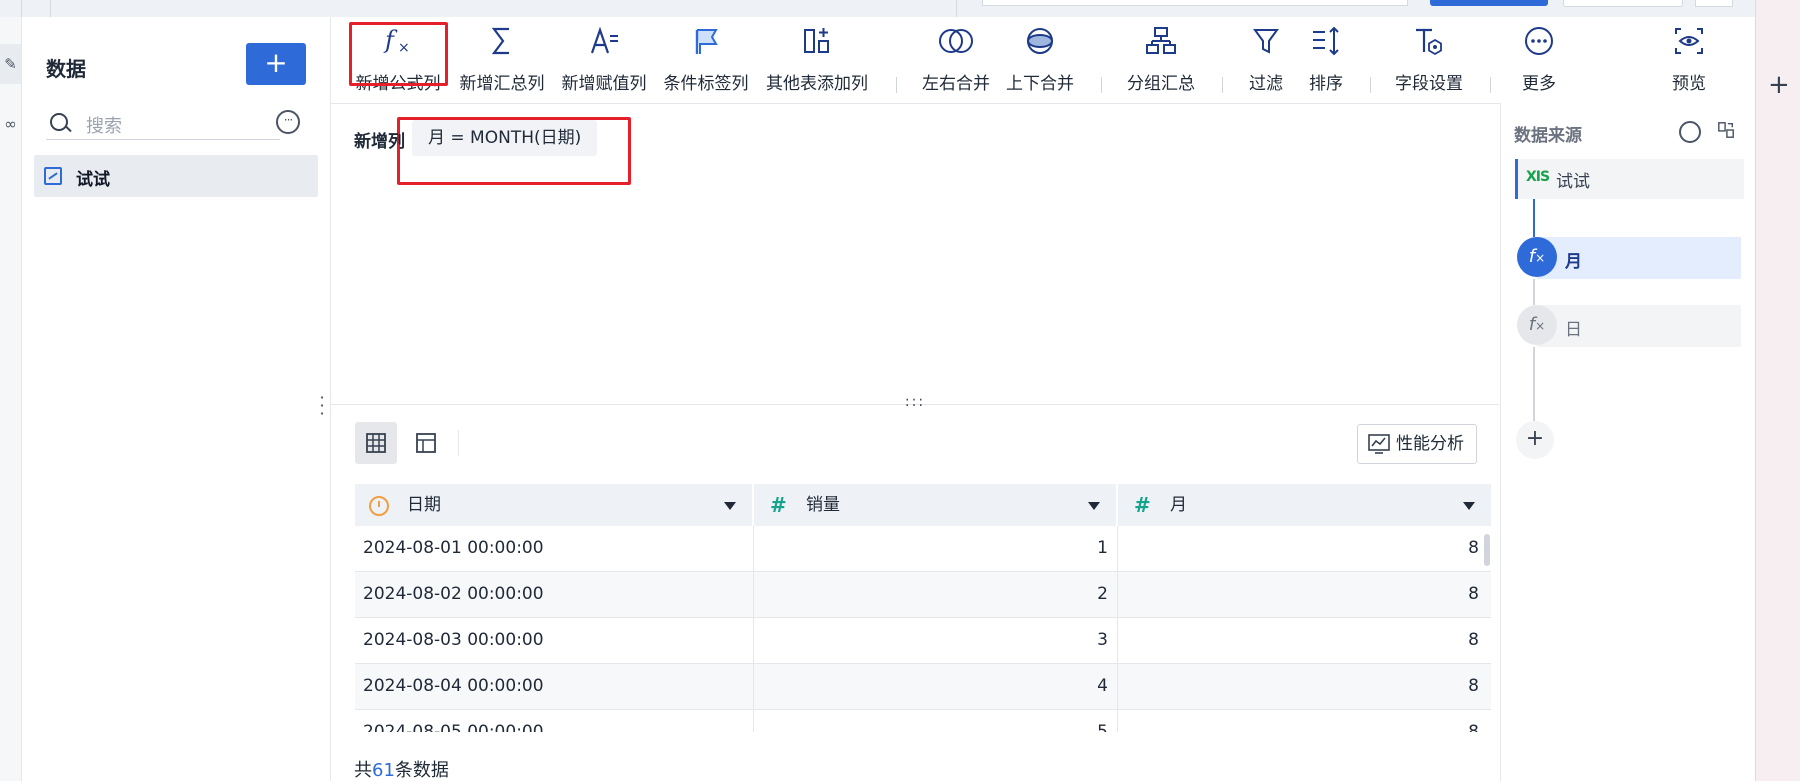 The image size is (1800, 782). Describe the element at coordinates (1629, 258) in the screenshot. I see `step-month: f× 月` at that location.